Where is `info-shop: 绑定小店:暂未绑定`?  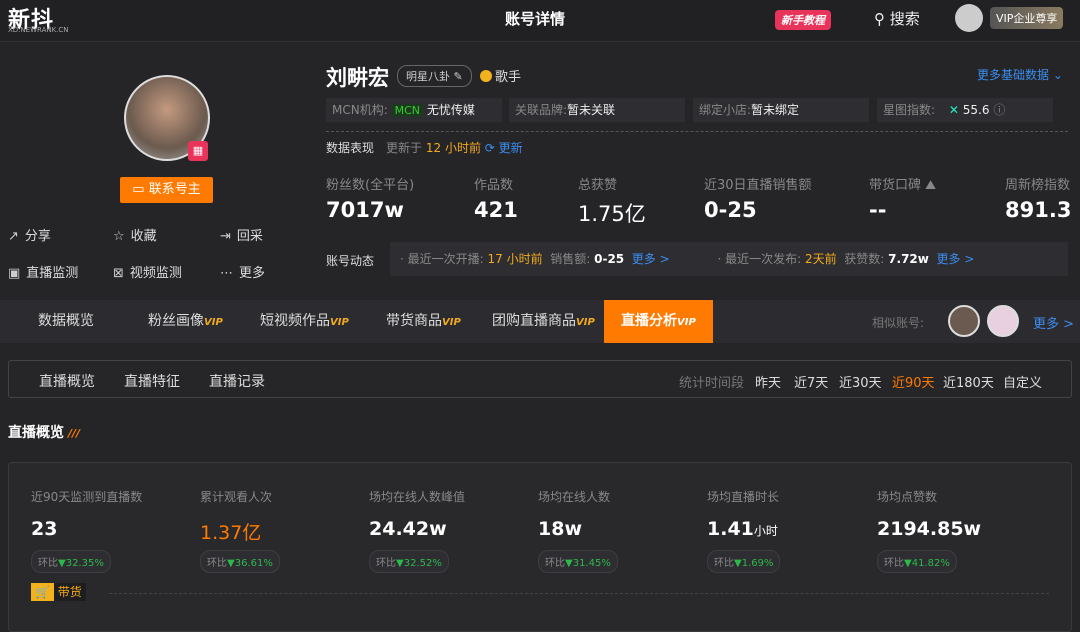
info-shop: 绑定小店:暂未绑定 is located at coordinates (781, 110).